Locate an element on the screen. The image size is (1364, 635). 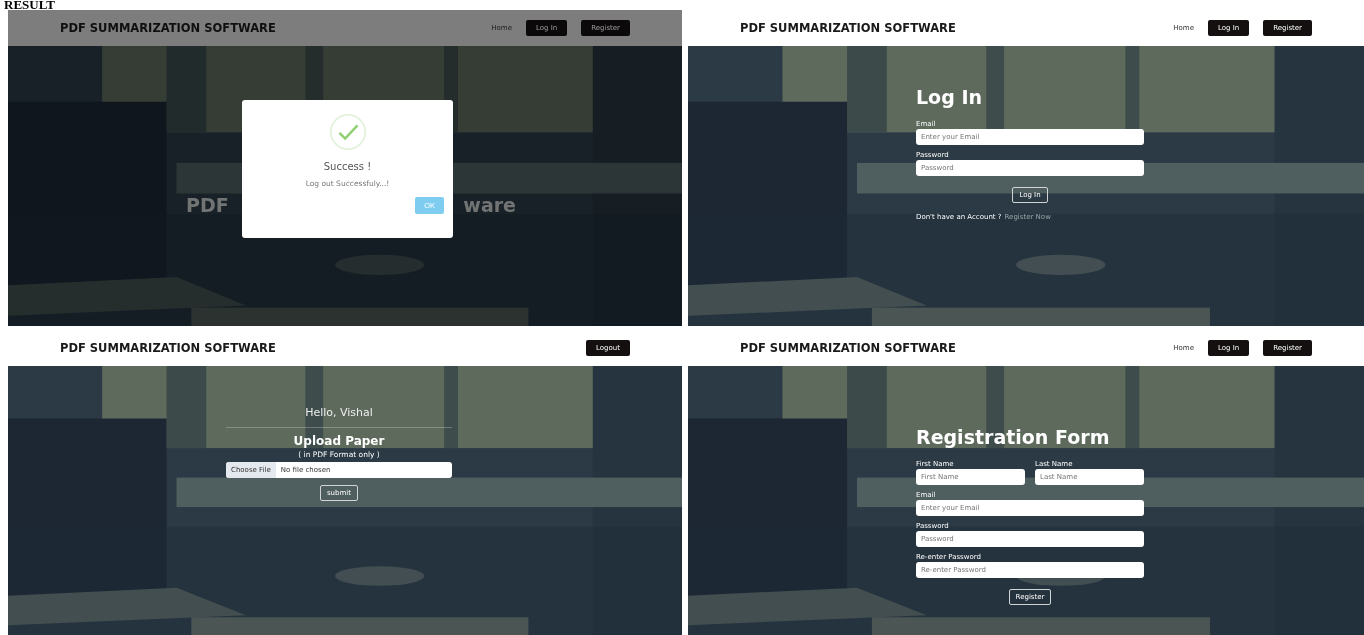
hero-title: ware is located at coordinates (489, 205).